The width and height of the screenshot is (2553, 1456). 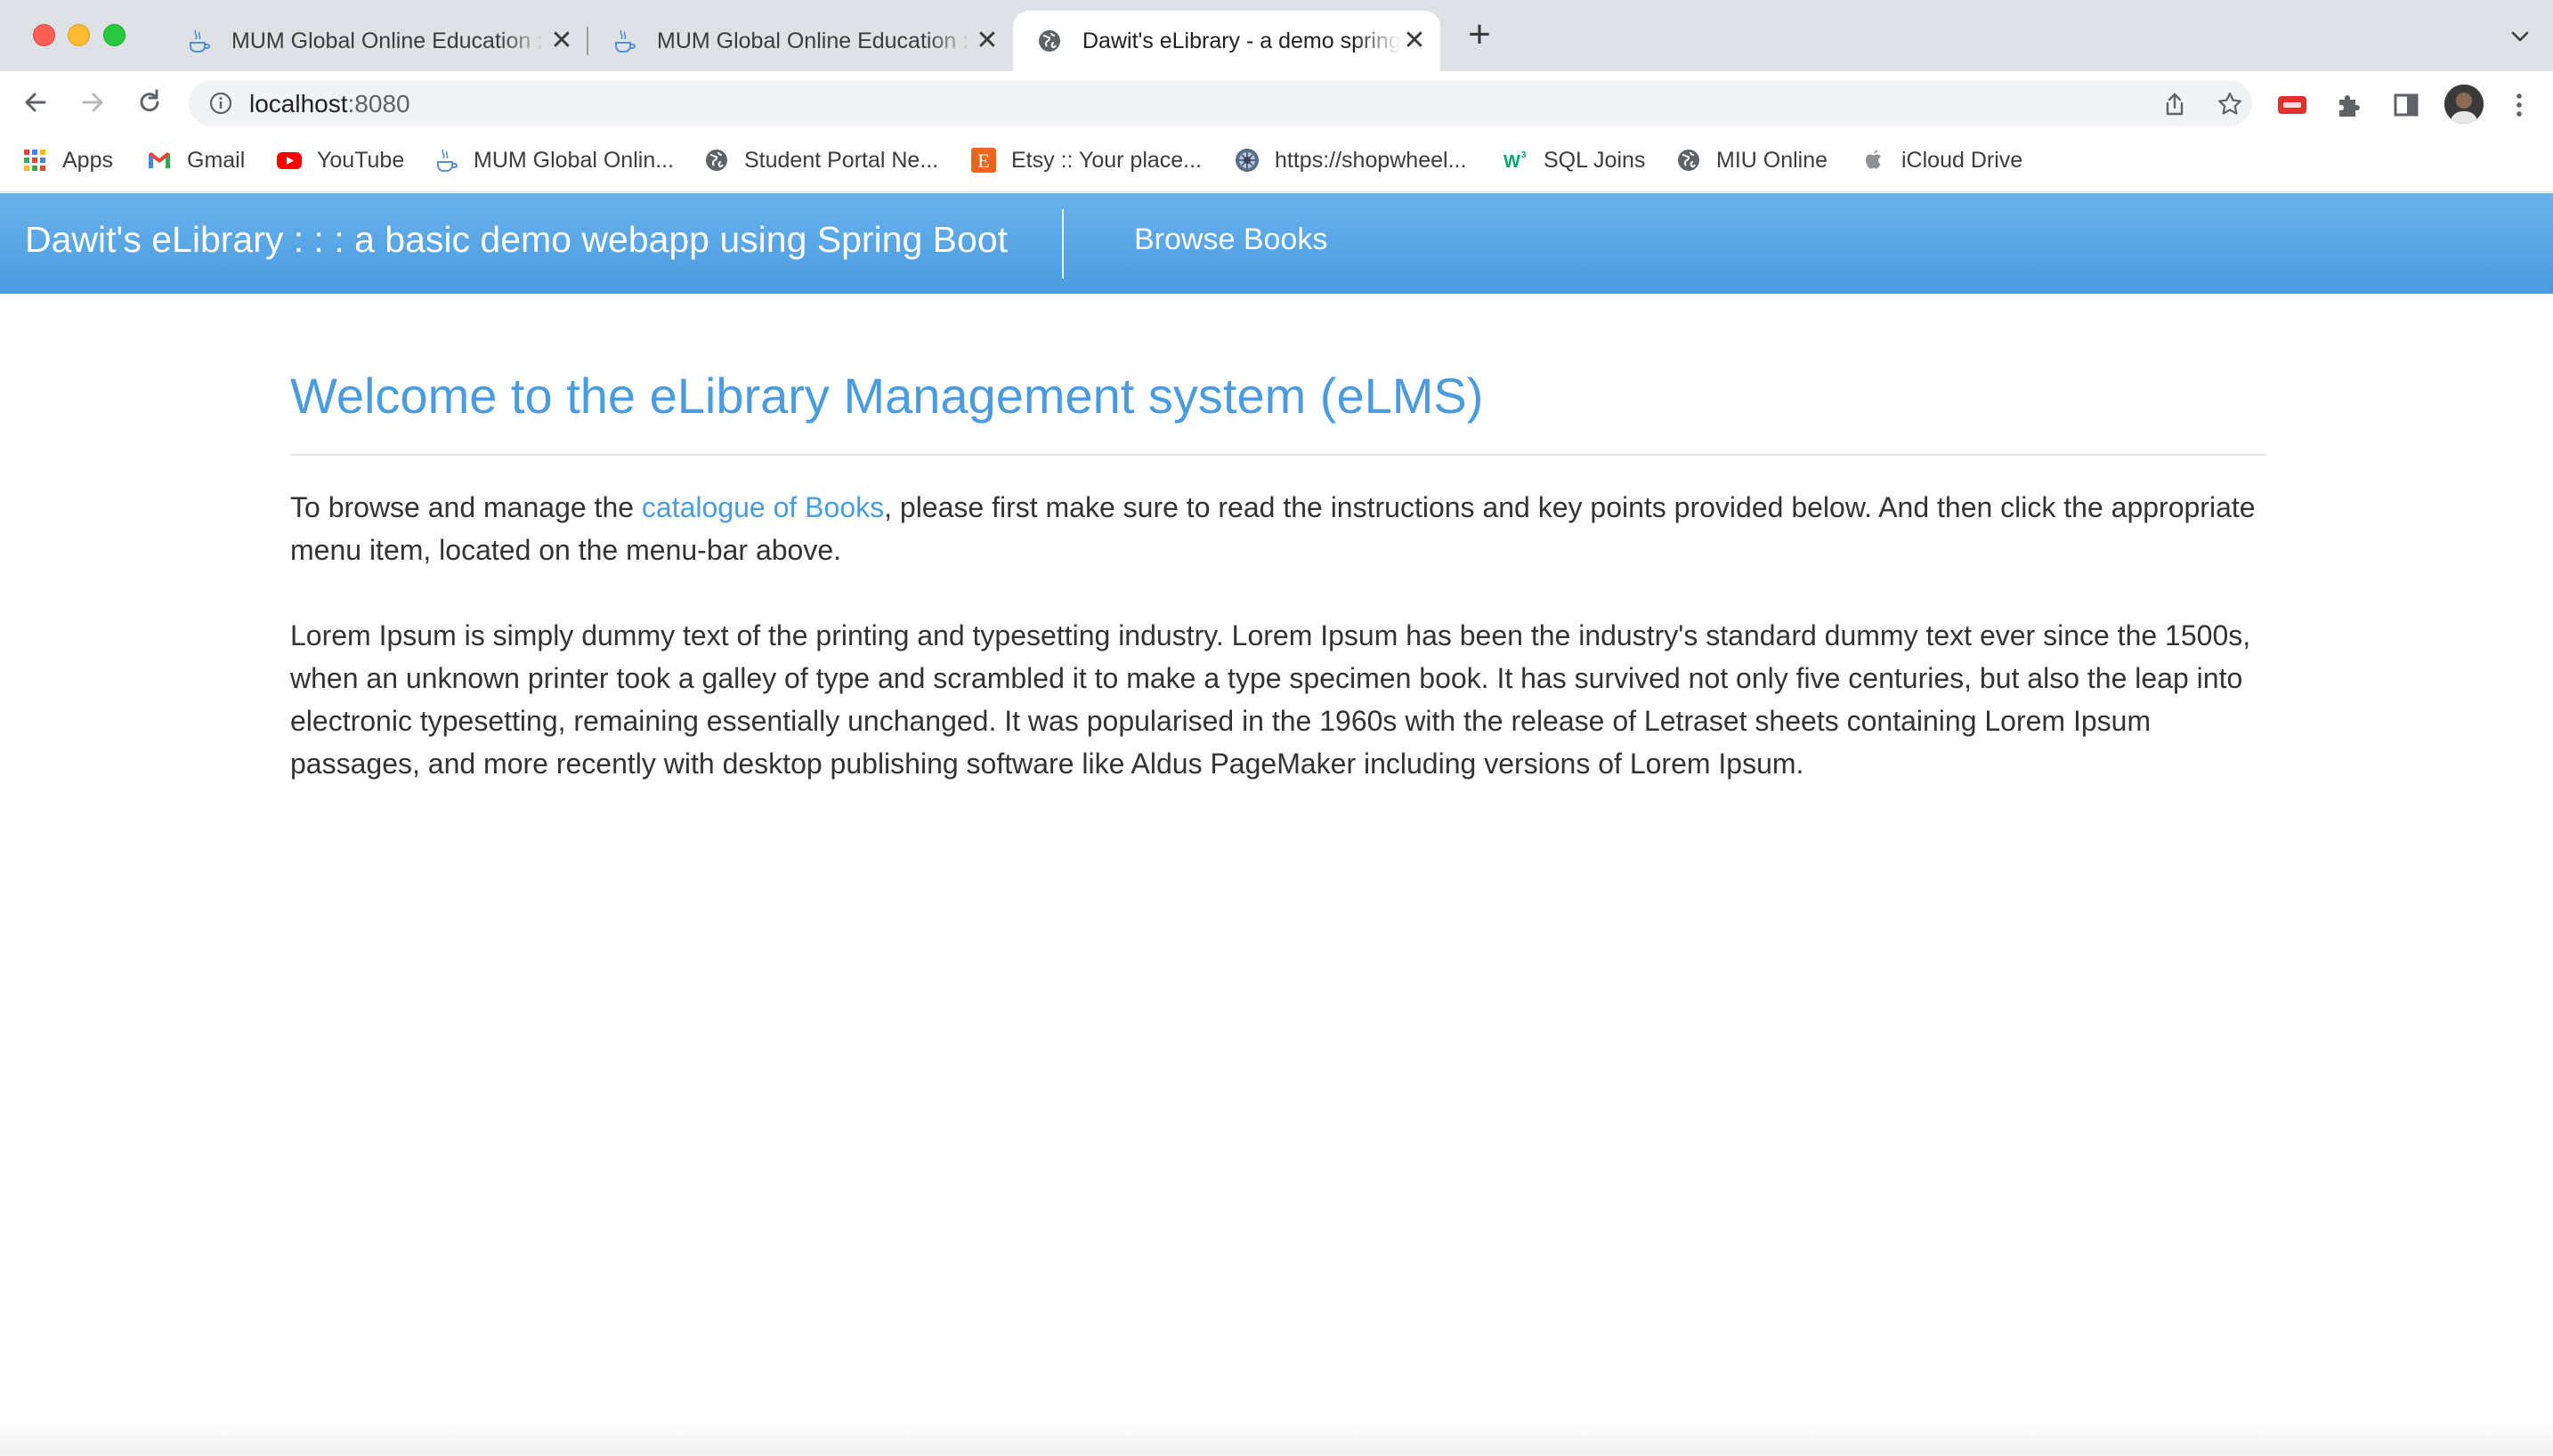 I want to click on w3schools-icon: W 3, so click(x=1515, y=161).